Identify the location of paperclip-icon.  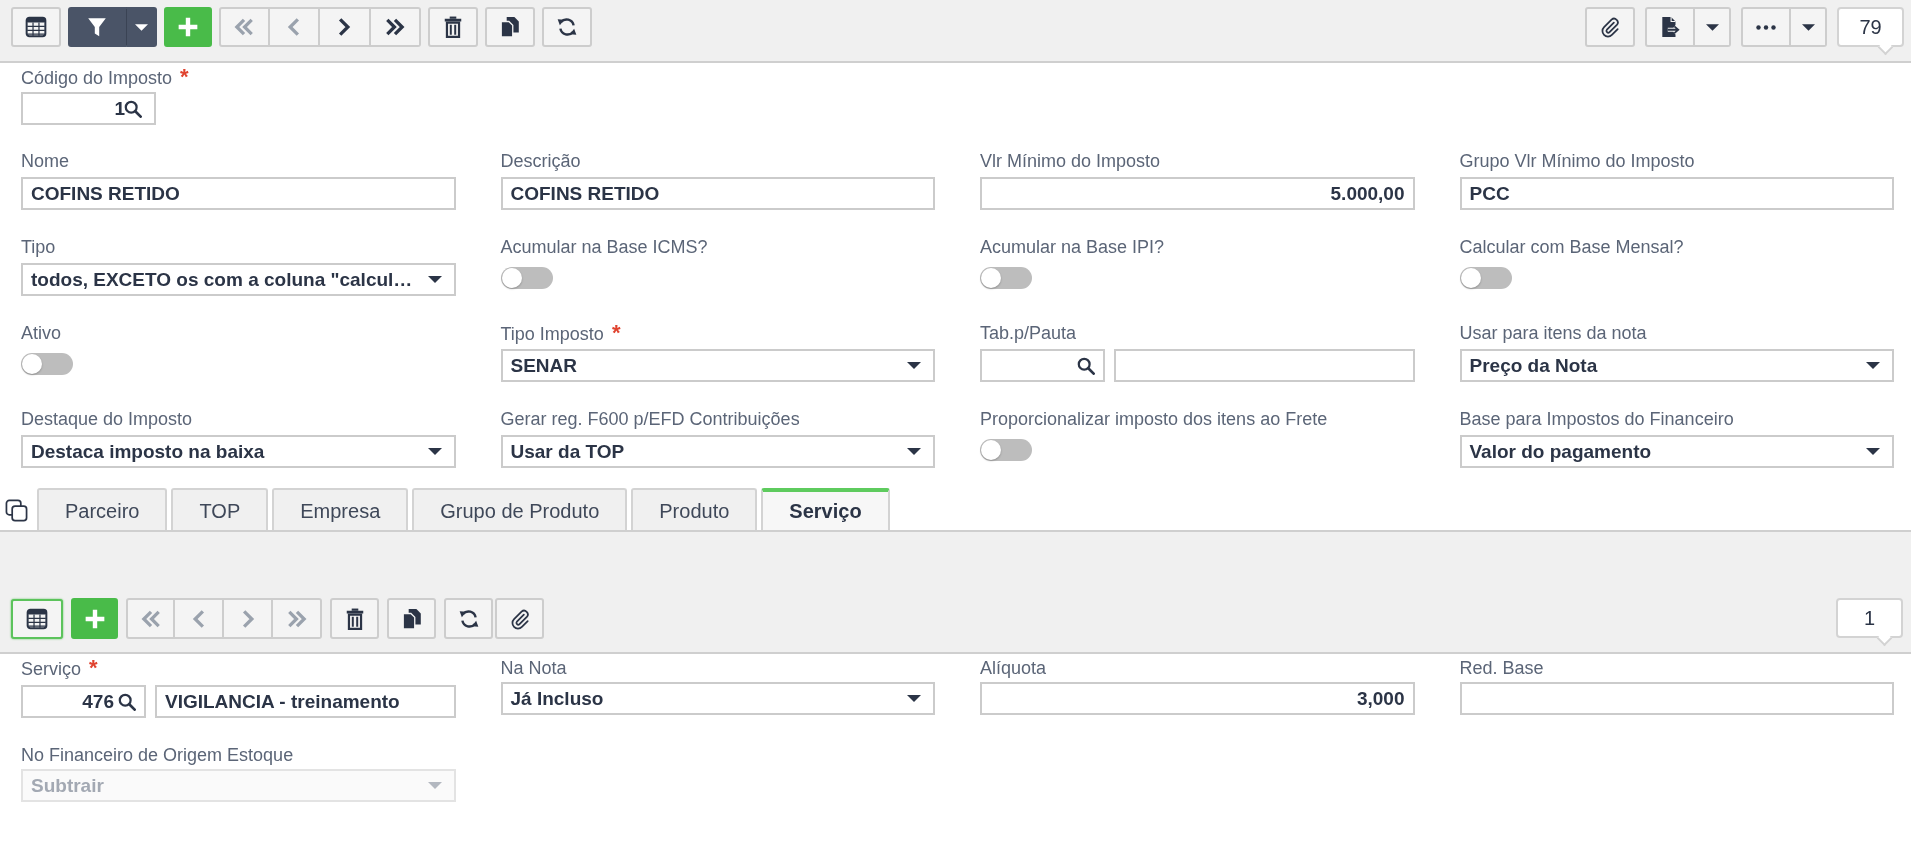
(1610, 27).